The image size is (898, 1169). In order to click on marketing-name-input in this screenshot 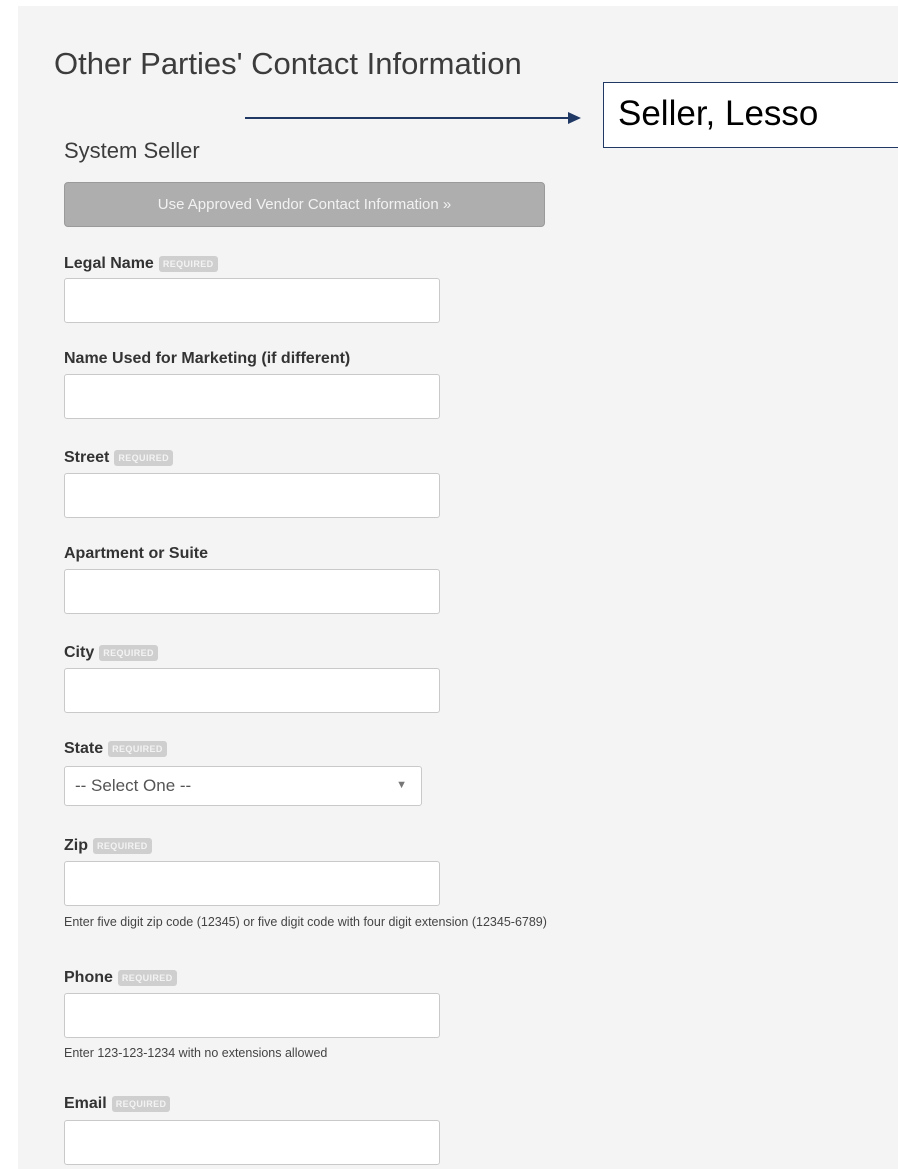, I will do `click(252, 396)`.